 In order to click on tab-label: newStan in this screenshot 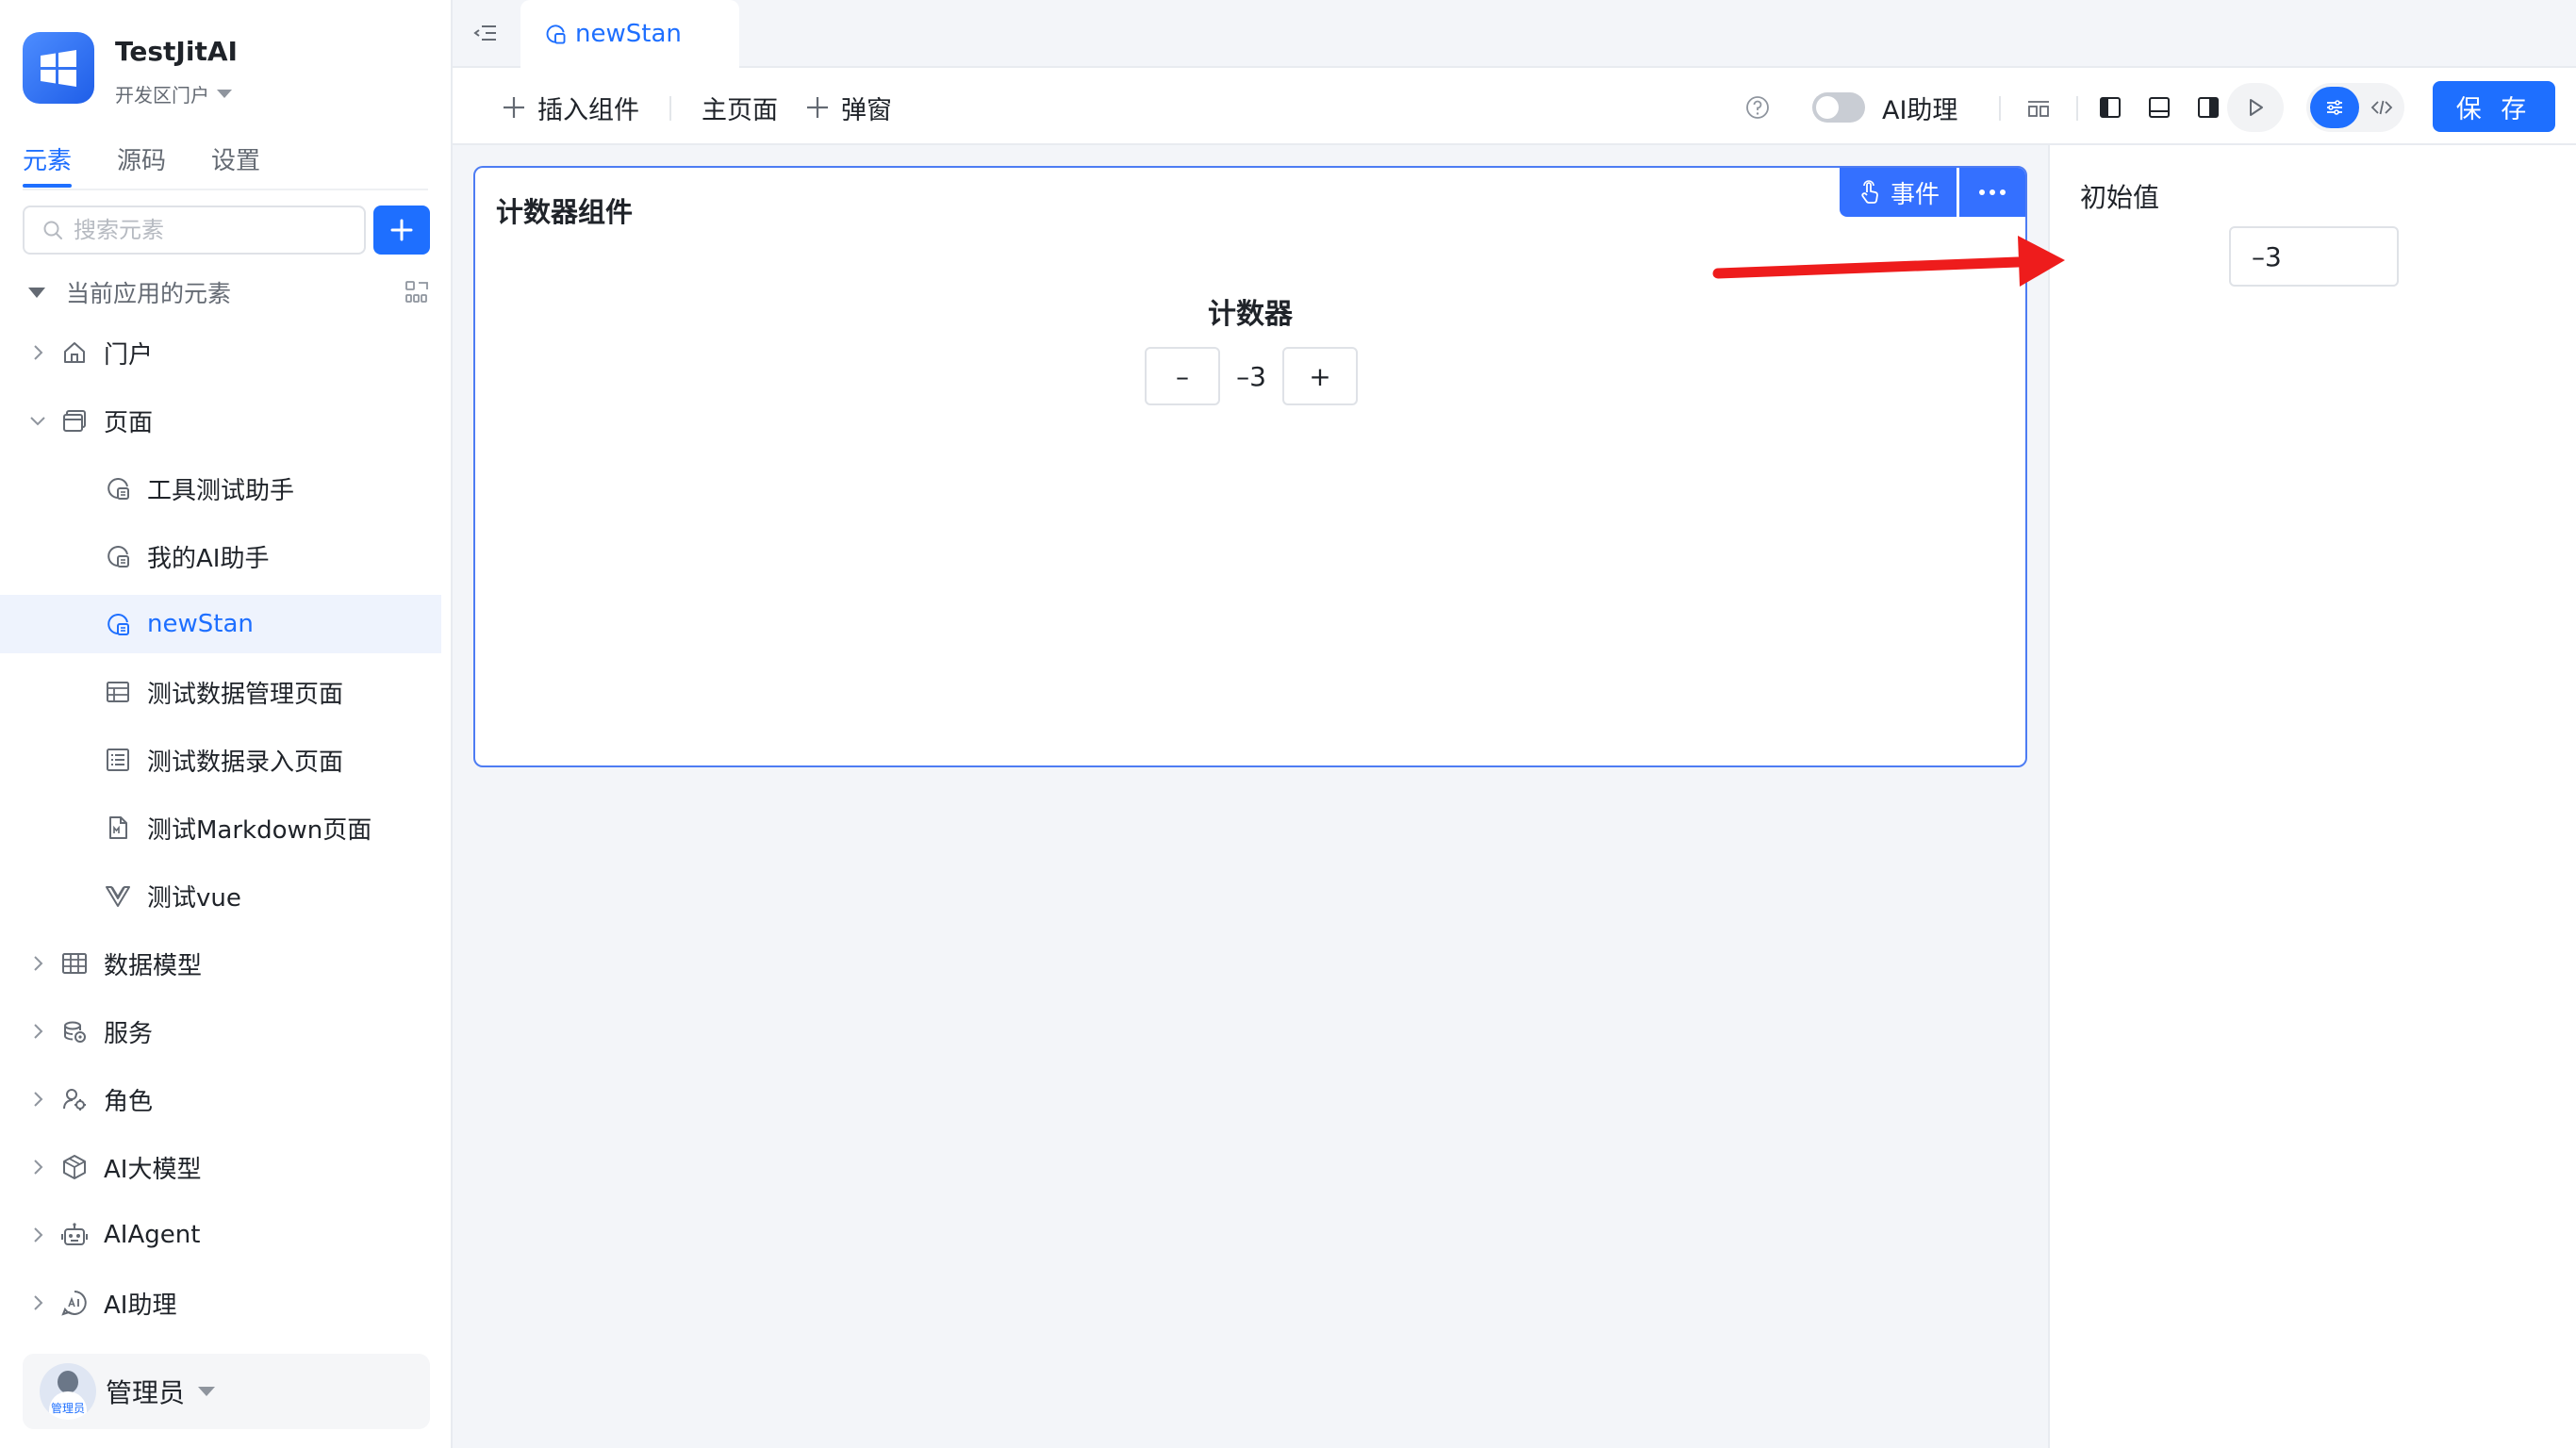, I will do `click(628, 34)`.